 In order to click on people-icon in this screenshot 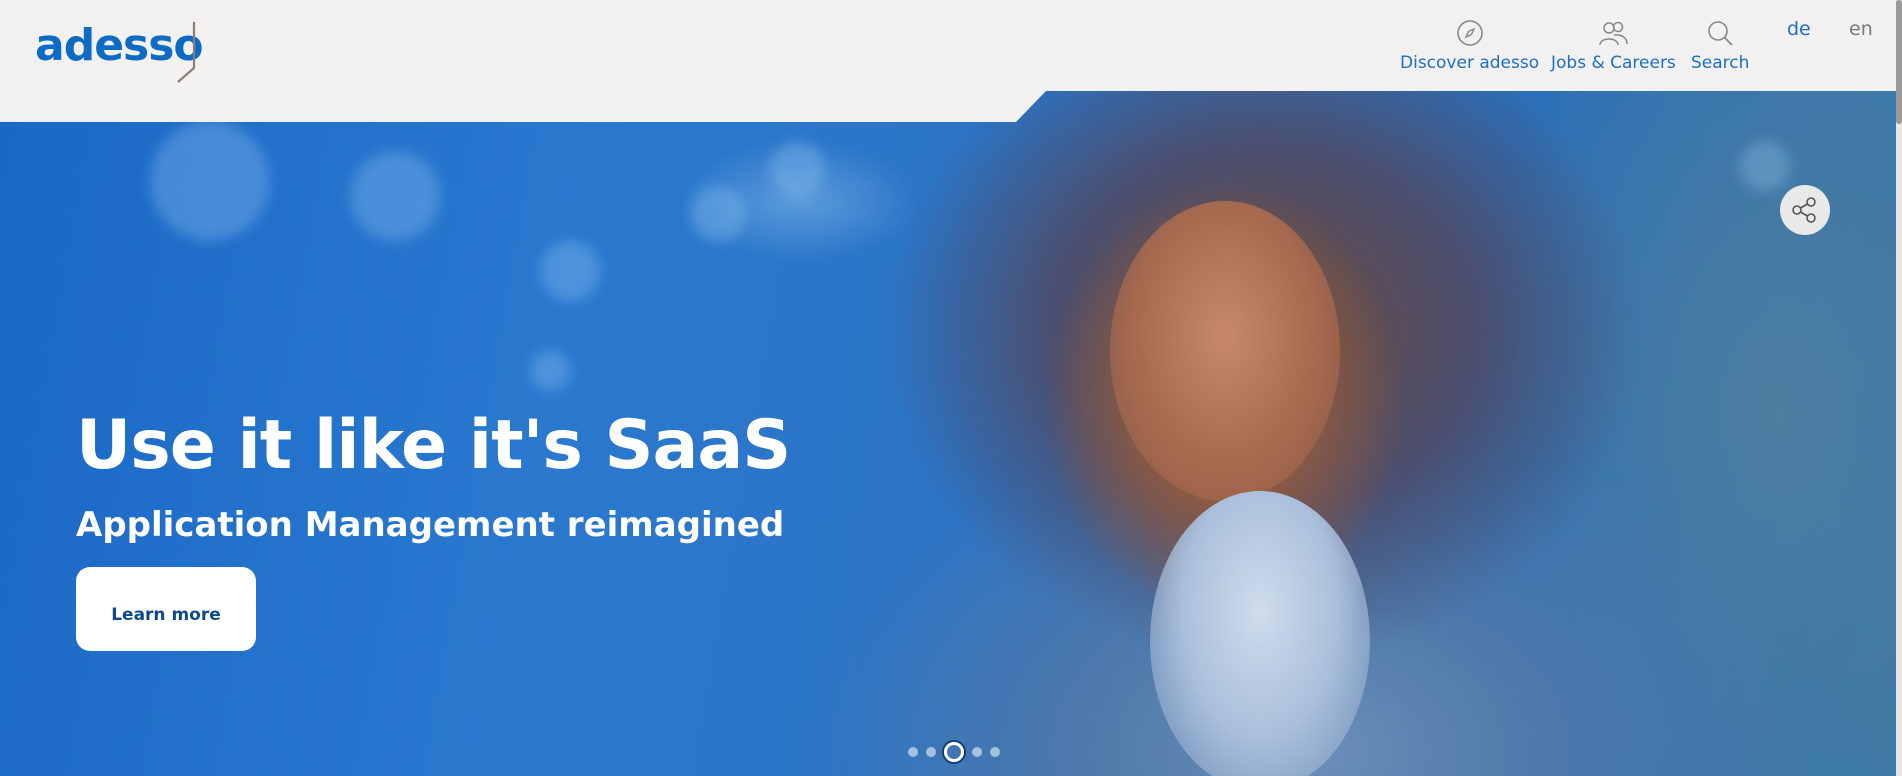, I will do `click(1614, 33)`.